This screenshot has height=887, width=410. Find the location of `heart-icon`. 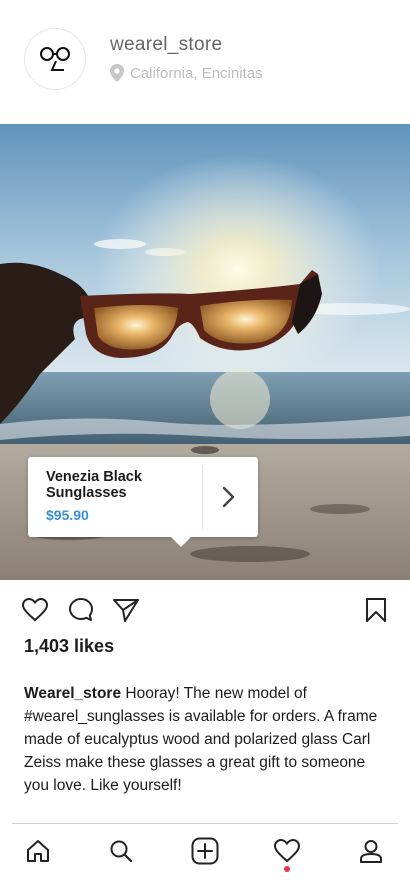

heart-icon is located at coordinates (35, 610).